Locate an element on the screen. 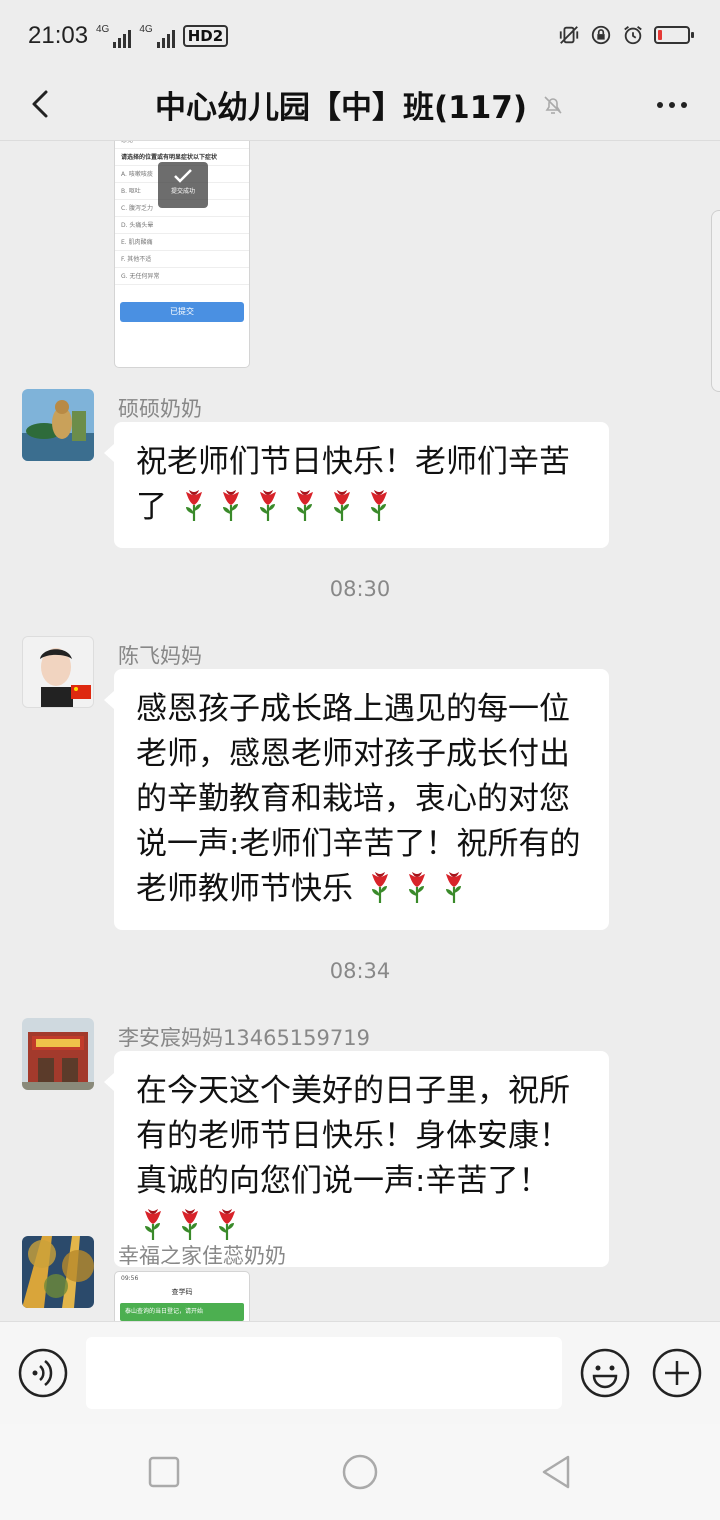 Image resolution: width=720 pixels, height=1520 pixels. sender-name: 幸福之家佳蕊奶奶 is located at coordinates (202, 1256).